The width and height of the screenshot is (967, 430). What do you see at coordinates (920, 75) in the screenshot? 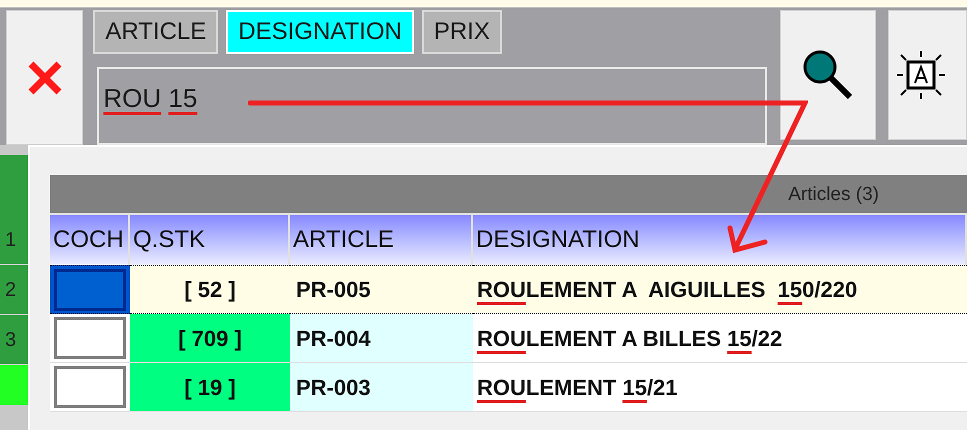
I see `sparkle-box-icon` at bounding box center [920, 75].